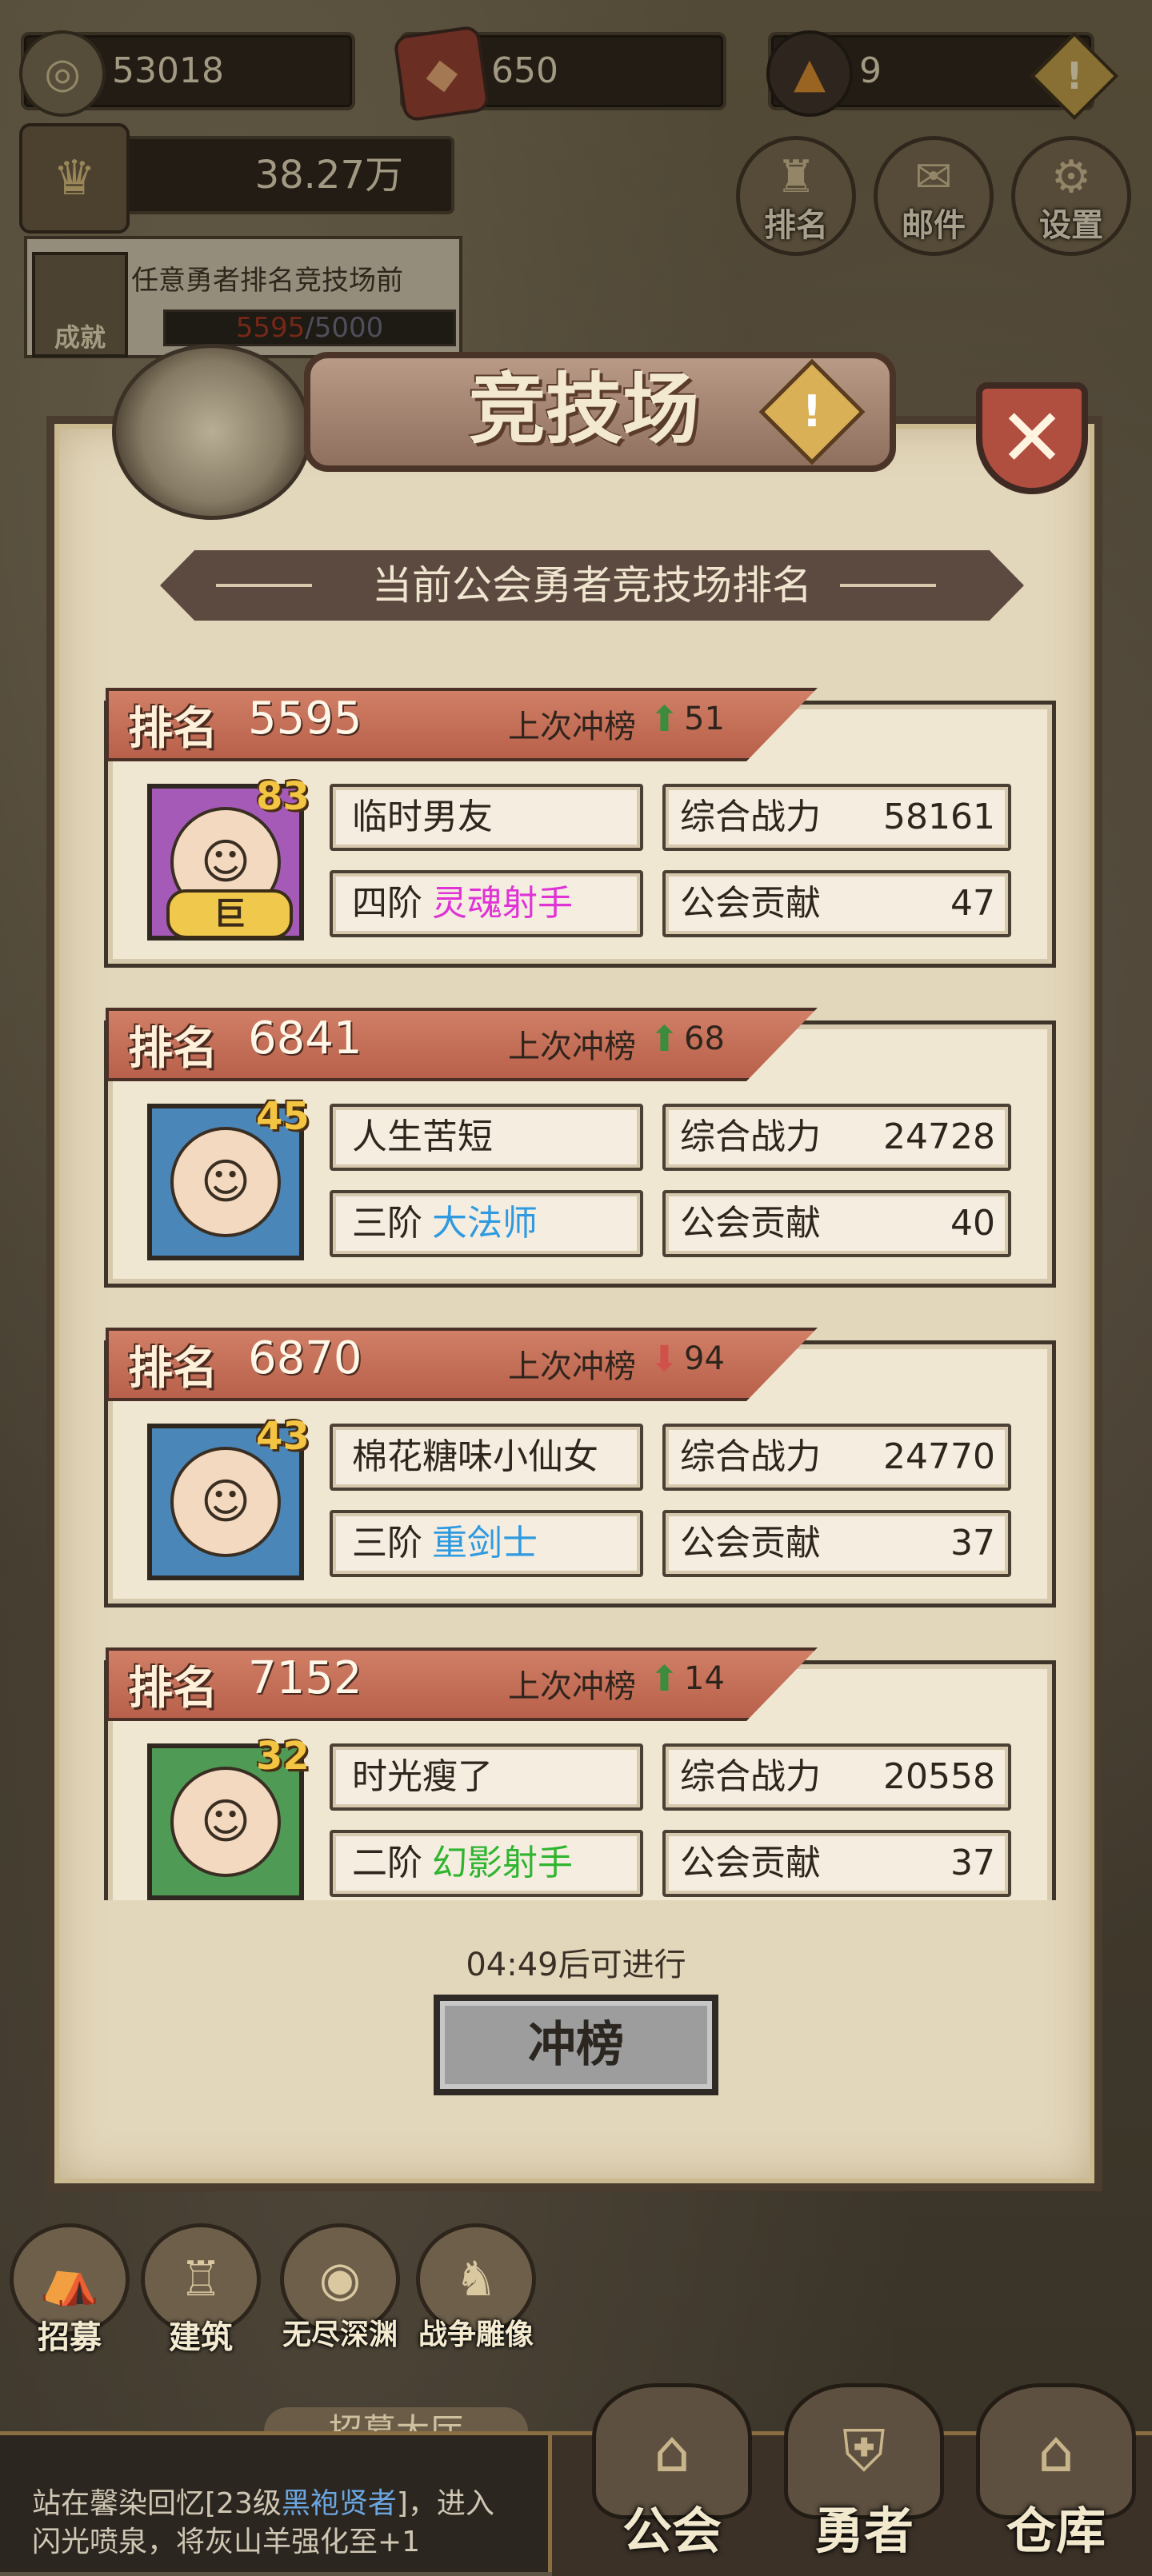 This screenshot has width=1152, height=2576. I want to click on rank-change-value: 94, so click(704, 1359).